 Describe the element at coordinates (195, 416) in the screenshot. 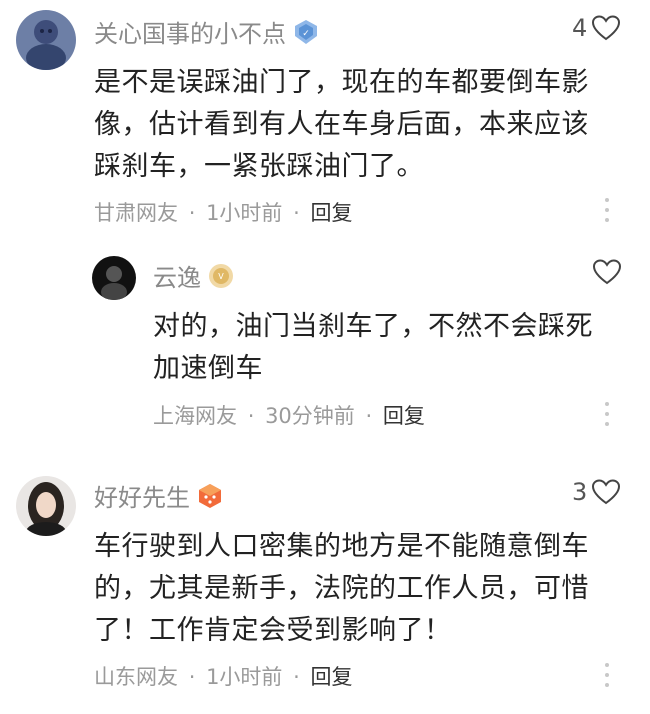

I see `location: 上海网友` at that location.